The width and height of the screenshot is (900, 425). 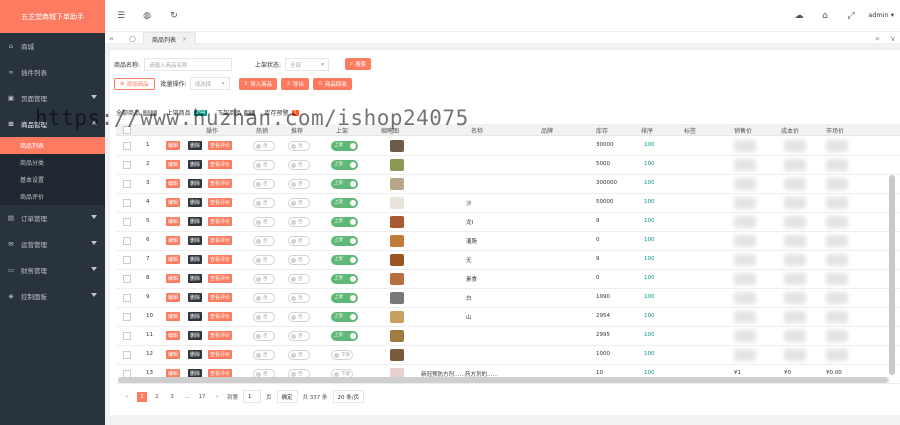 I want to click on export-button: ⇩ 导出, so click(x=295, y=83).